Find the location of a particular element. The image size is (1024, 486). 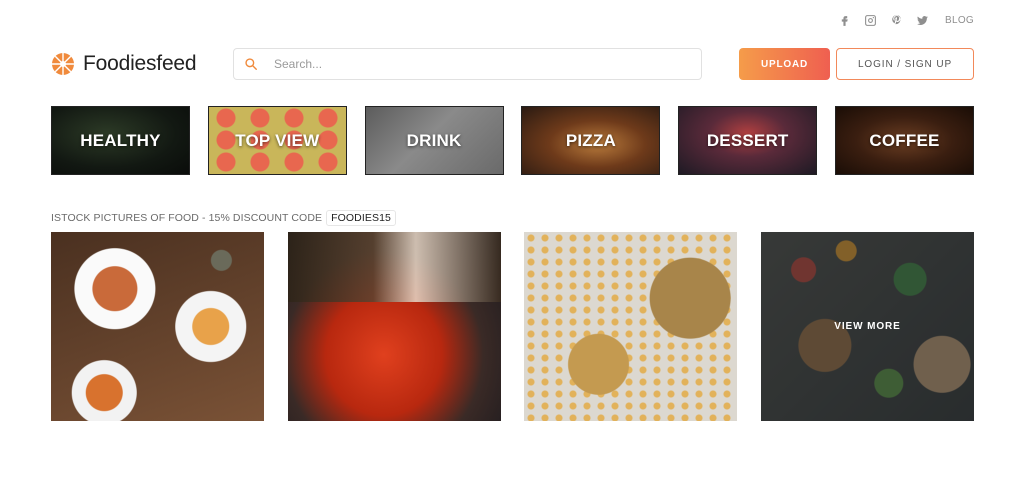

upload-button: UPLOAD is located at coordinates (784, 64).